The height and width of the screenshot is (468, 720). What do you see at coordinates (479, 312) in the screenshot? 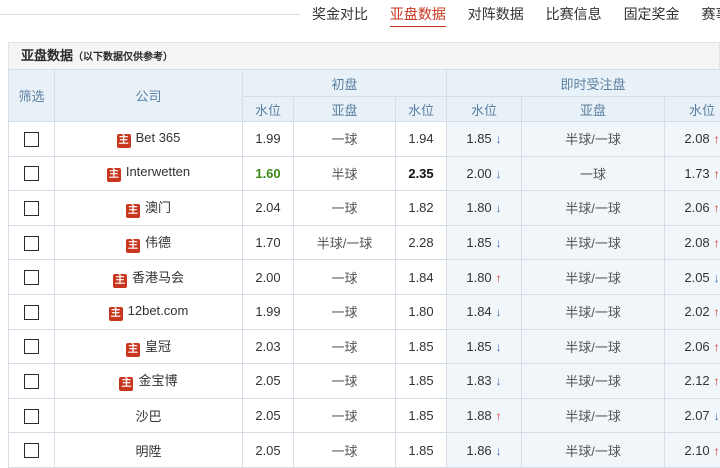
I see `live-home-odds-value: 1.84` at bounding box center [479, 312].